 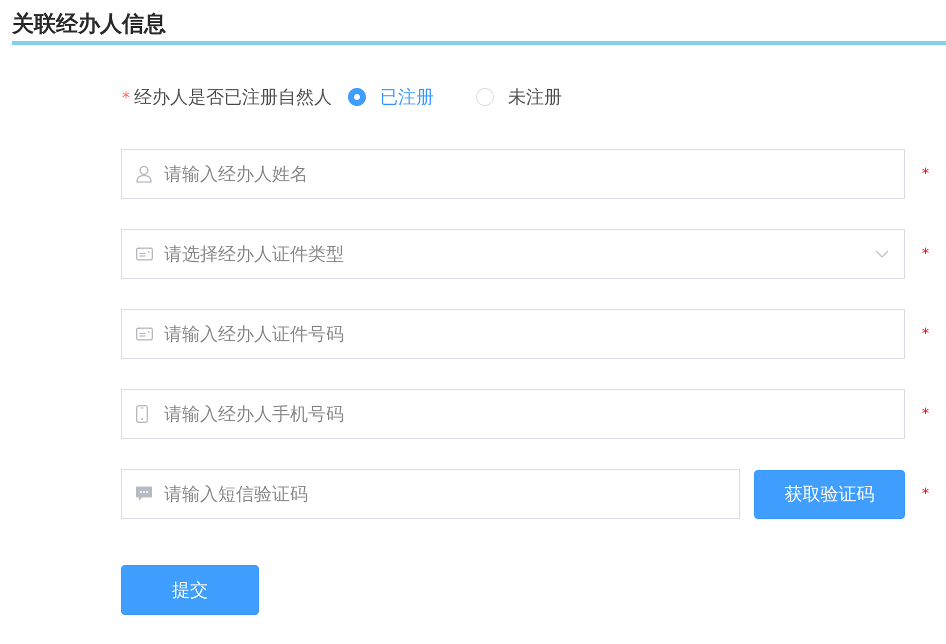 What do you see at coordinates (144, 174) in the screenshot?
I see `person-icon` at bounding box center [144, 174].